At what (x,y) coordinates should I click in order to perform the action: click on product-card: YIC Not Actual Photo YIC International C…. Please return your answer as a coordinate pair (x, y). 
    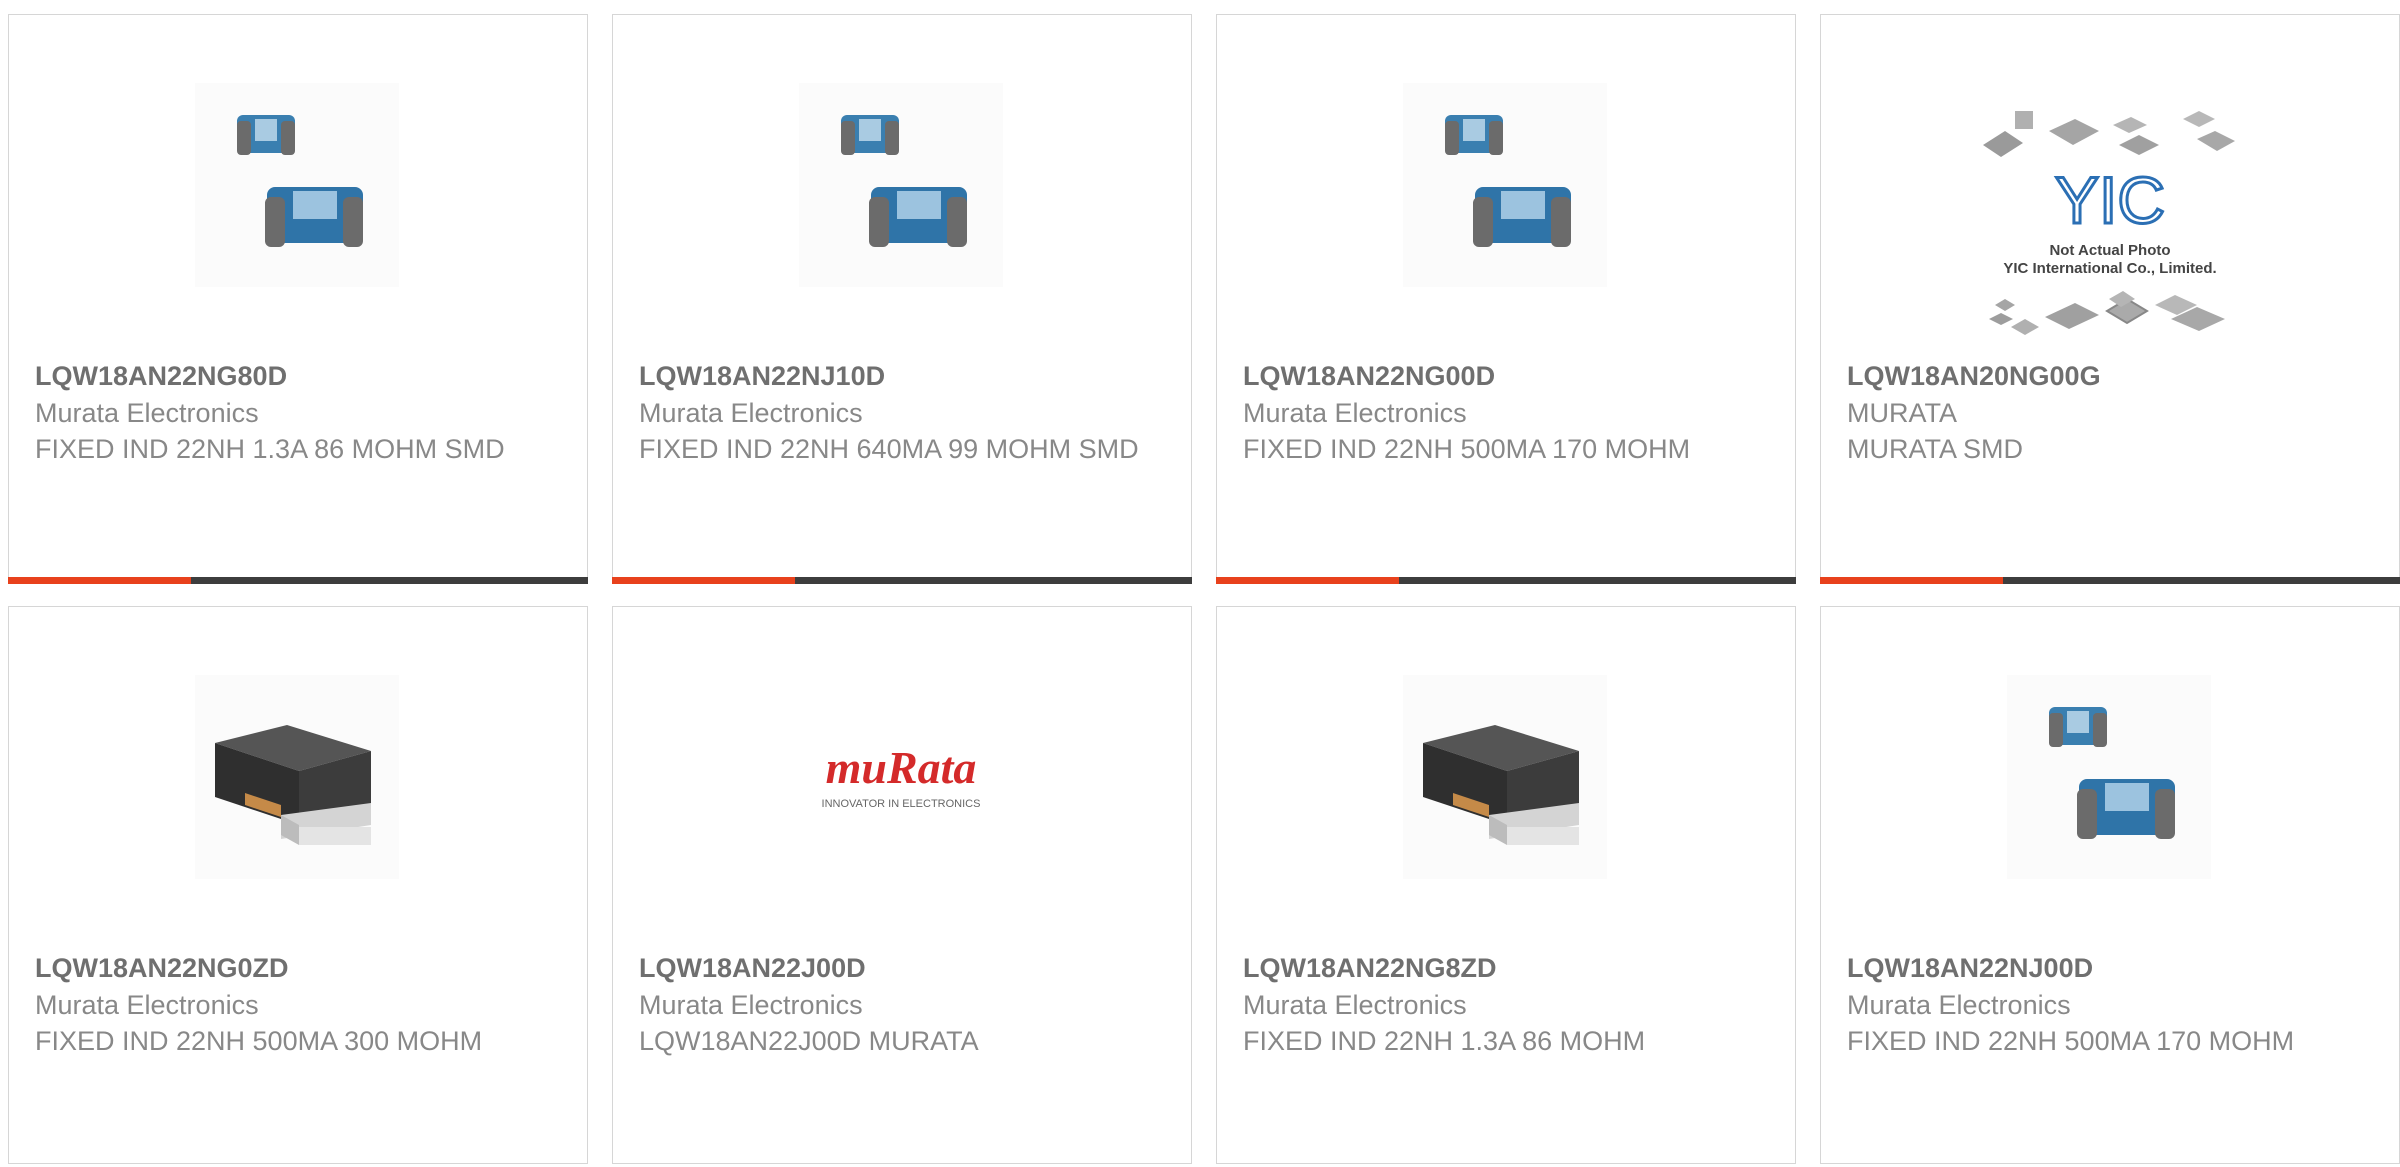
    Looking at the image, I should click on (2110, 299).